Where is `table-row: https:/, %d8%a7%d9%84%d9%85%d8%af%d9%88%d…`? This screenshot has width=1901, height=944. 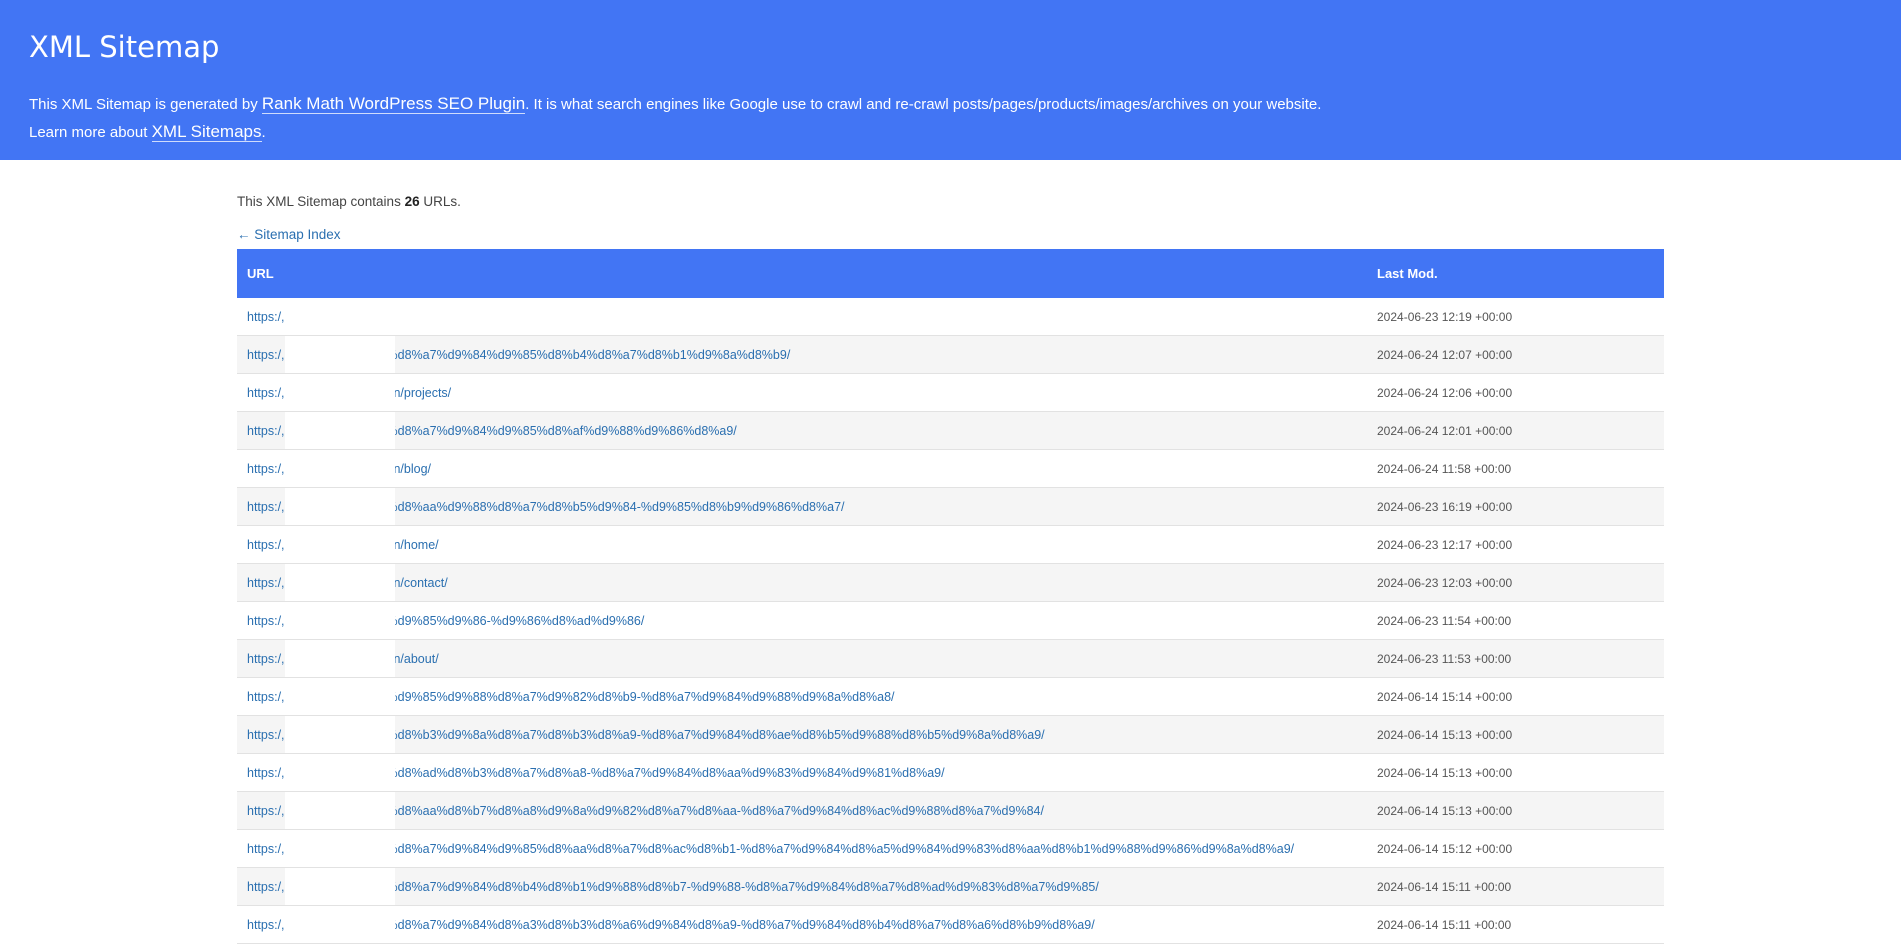 table-row: https:/, %d8%a7%d9%84%d9%85%d8%af%d9%88%d… is located at coordinates (950, 430).